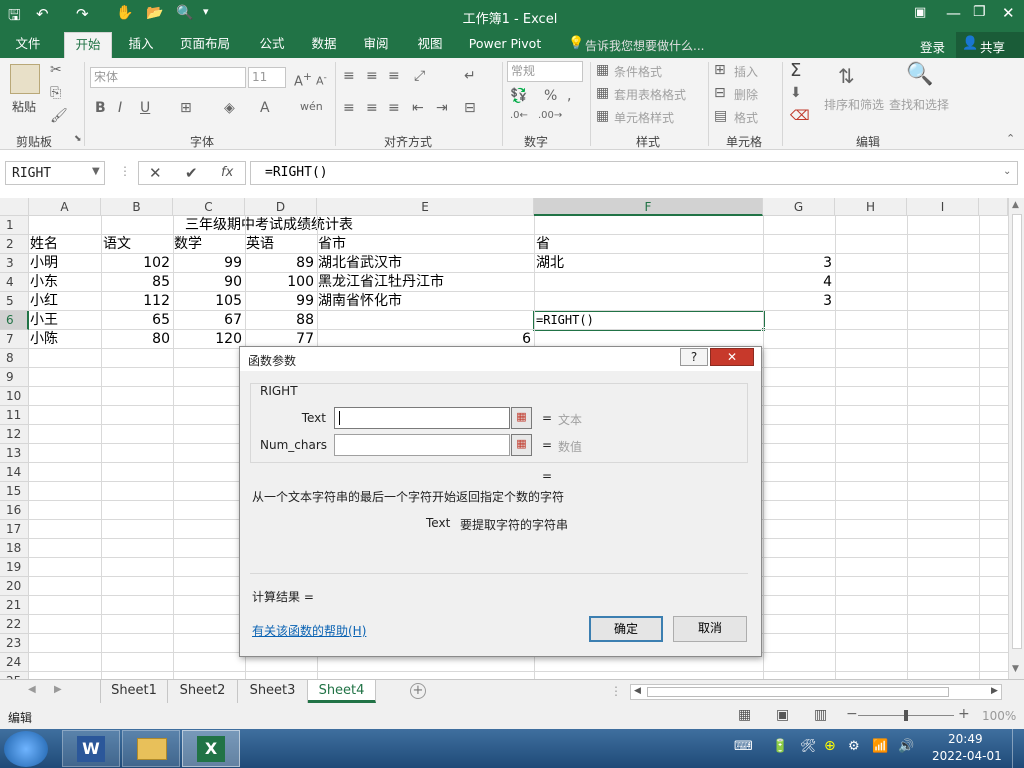 The width and height of the screenshot is (1024, 768). I want to click on decrease-decimal-icon: .00→, so click(550, 115).